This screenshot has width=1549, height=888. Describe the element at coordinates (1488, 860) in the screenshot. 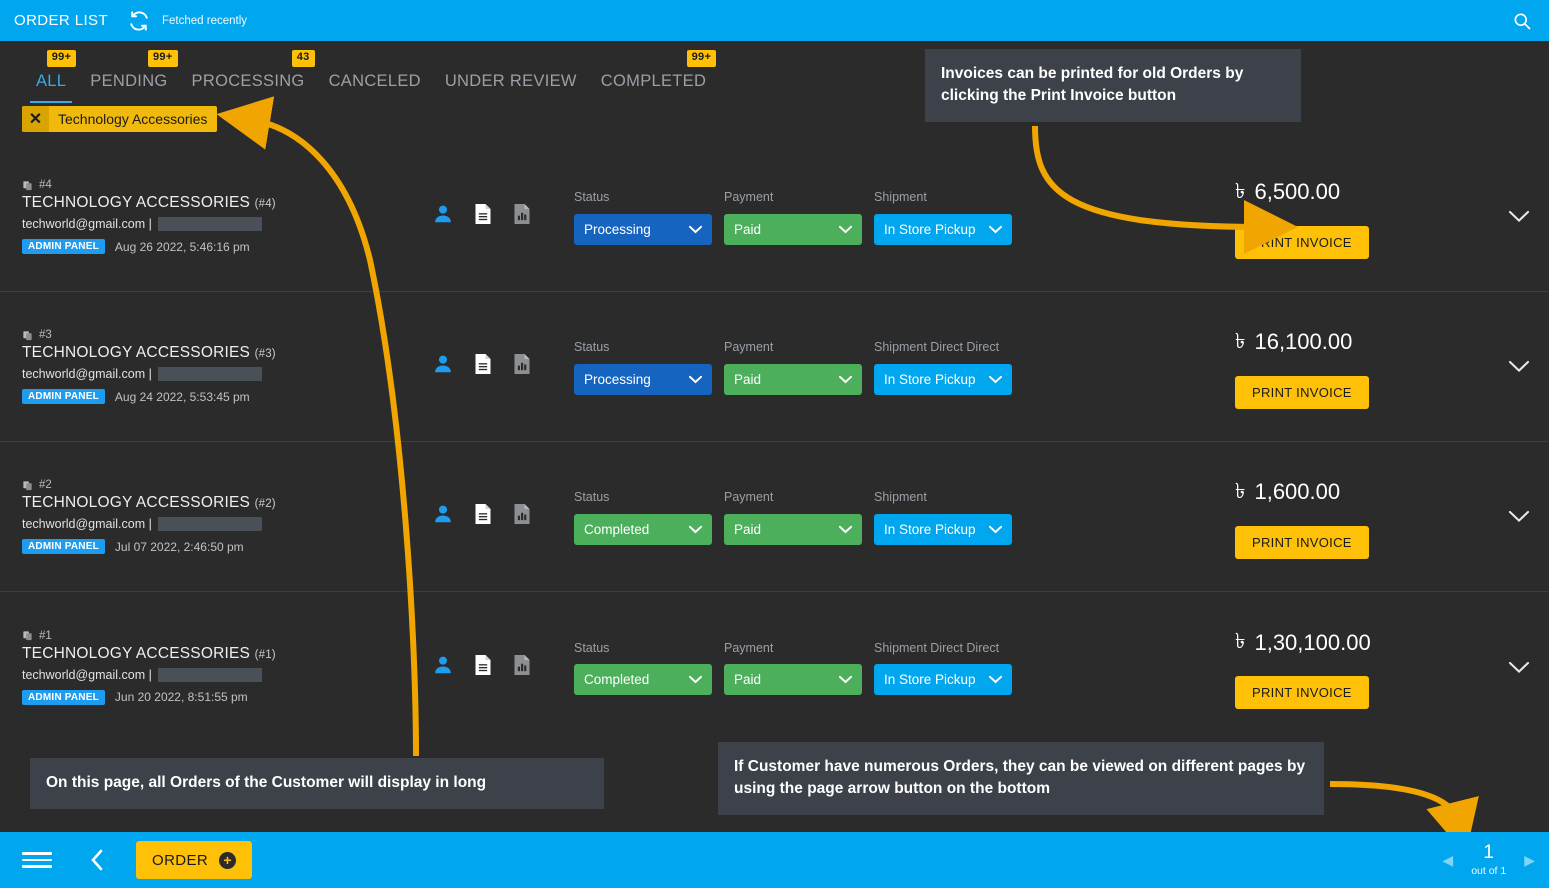

I see `page-indicator: 1 out of 1` at that location.